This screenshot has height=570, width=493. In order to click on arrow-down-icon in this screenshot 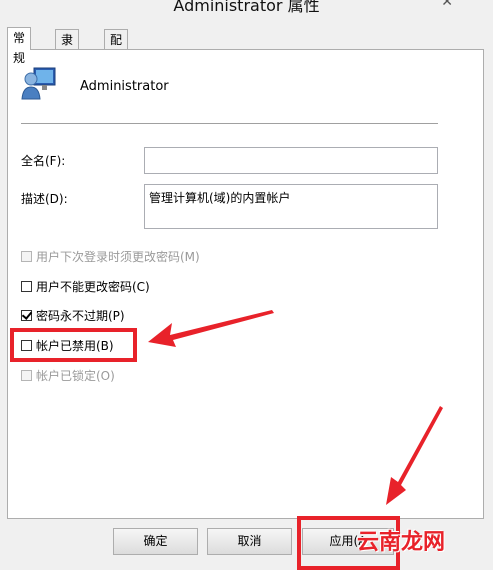, I will do `click(414, 455)`.